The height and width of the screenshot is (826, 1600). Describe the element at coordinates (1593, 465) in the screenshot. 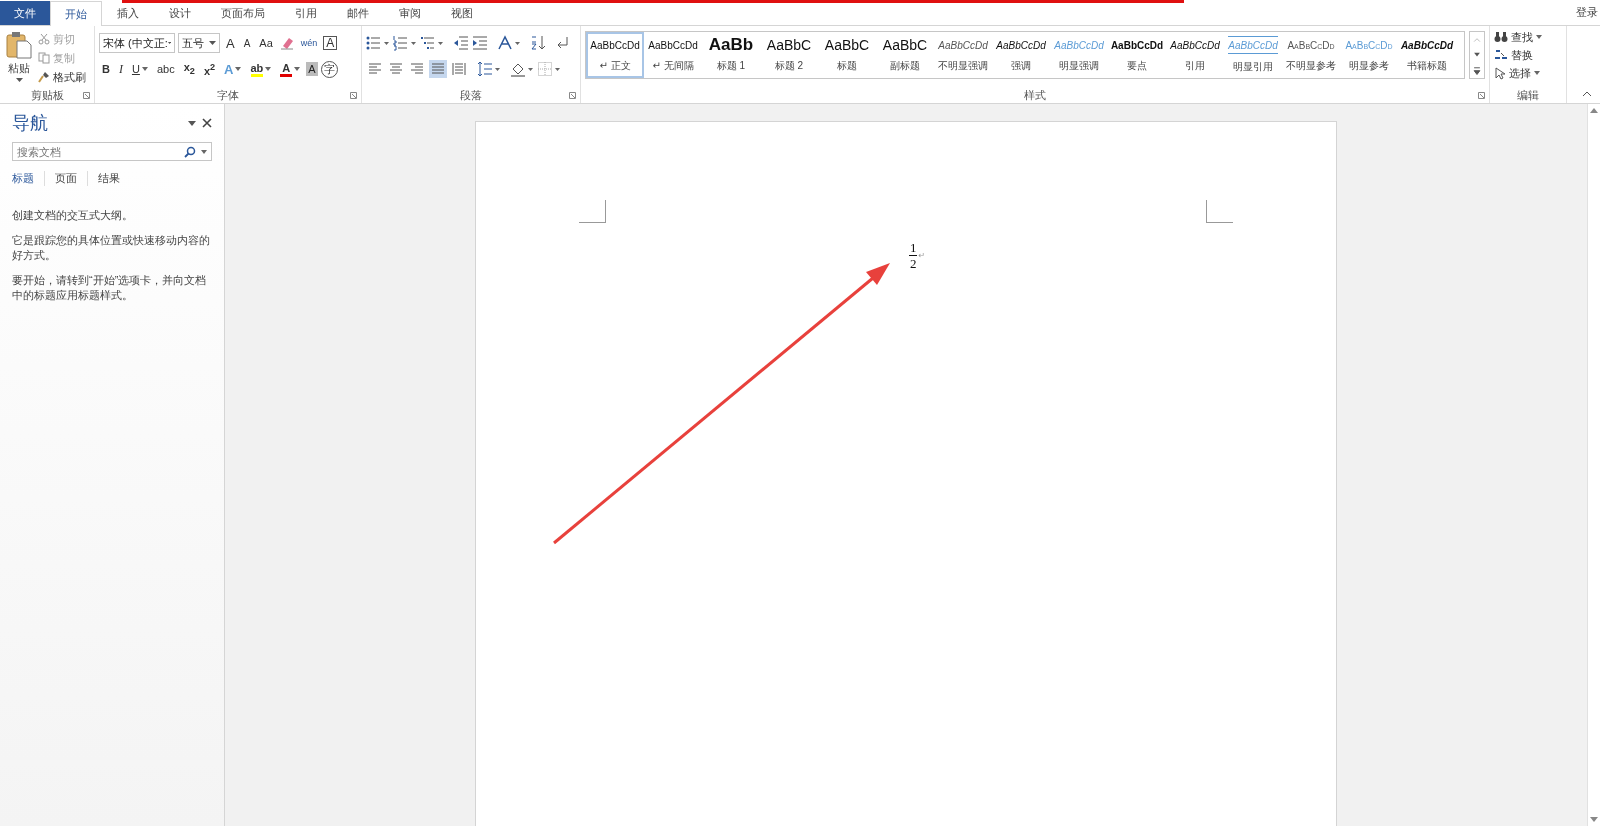

I see `scrollbar` at that location.